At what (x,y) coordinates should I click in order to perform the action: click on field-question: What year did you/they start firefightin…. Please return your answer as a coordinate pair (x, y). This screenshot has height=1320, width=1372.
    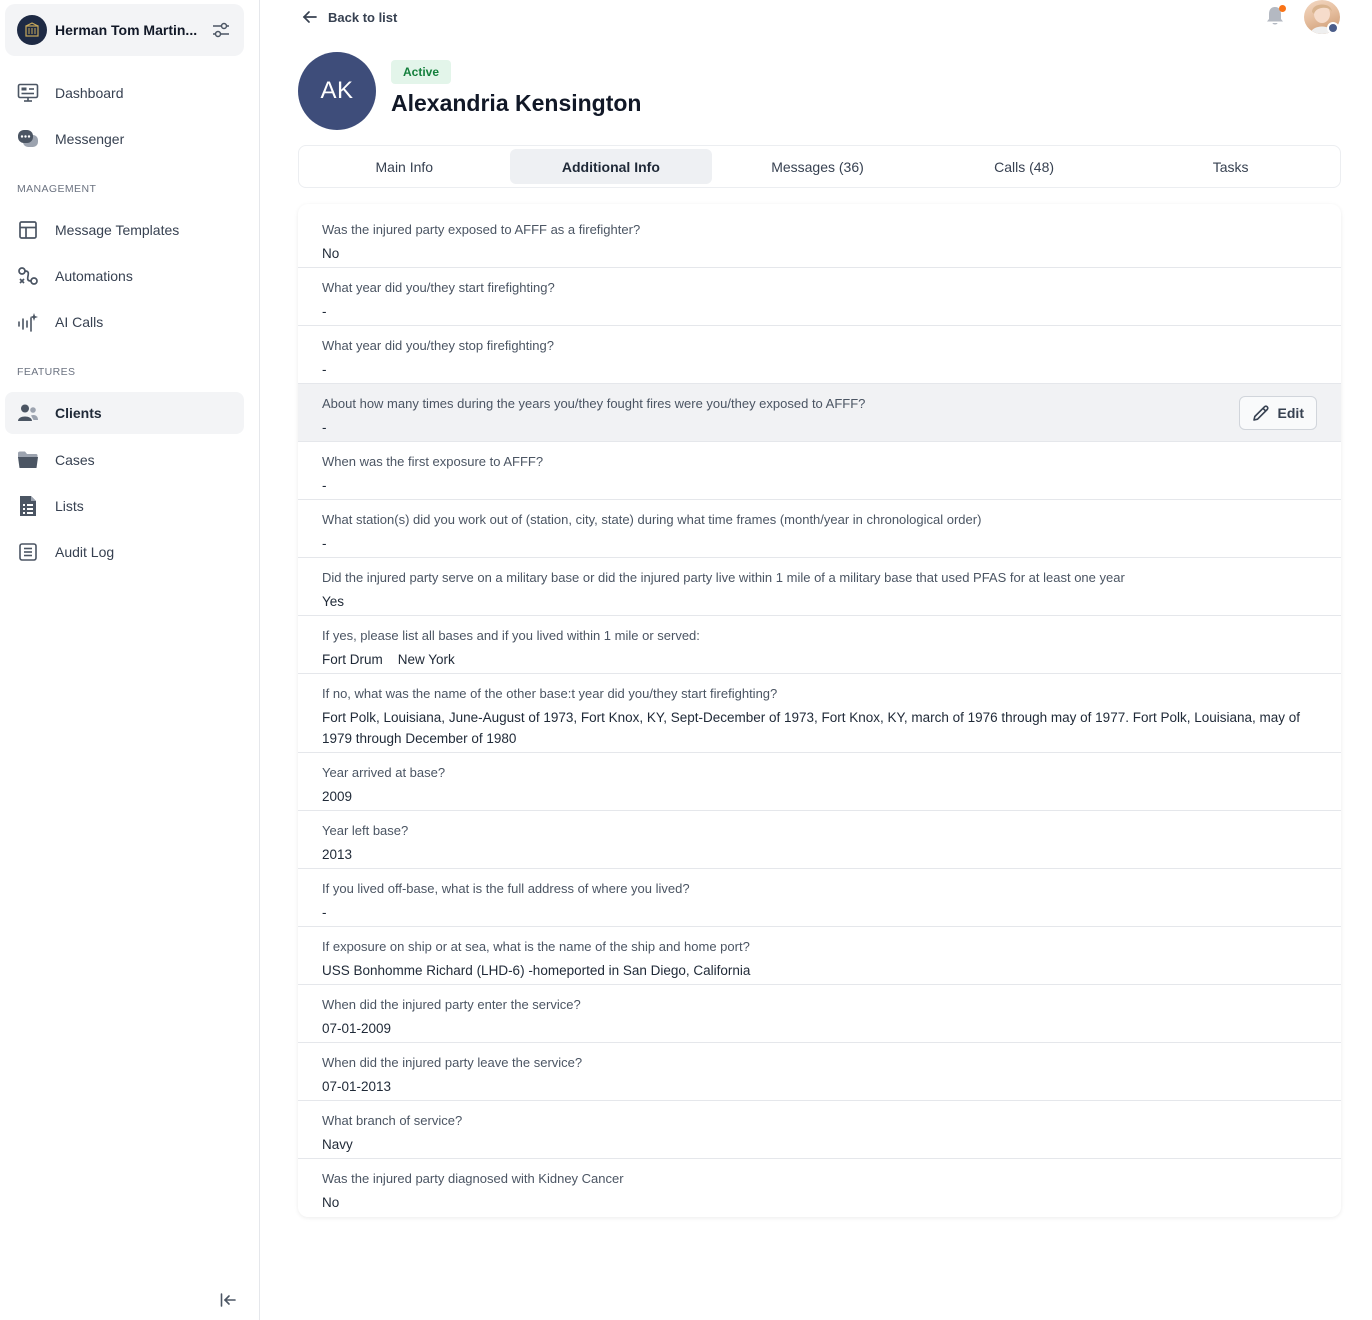
    Looking at the image, I should click on (438, 287).